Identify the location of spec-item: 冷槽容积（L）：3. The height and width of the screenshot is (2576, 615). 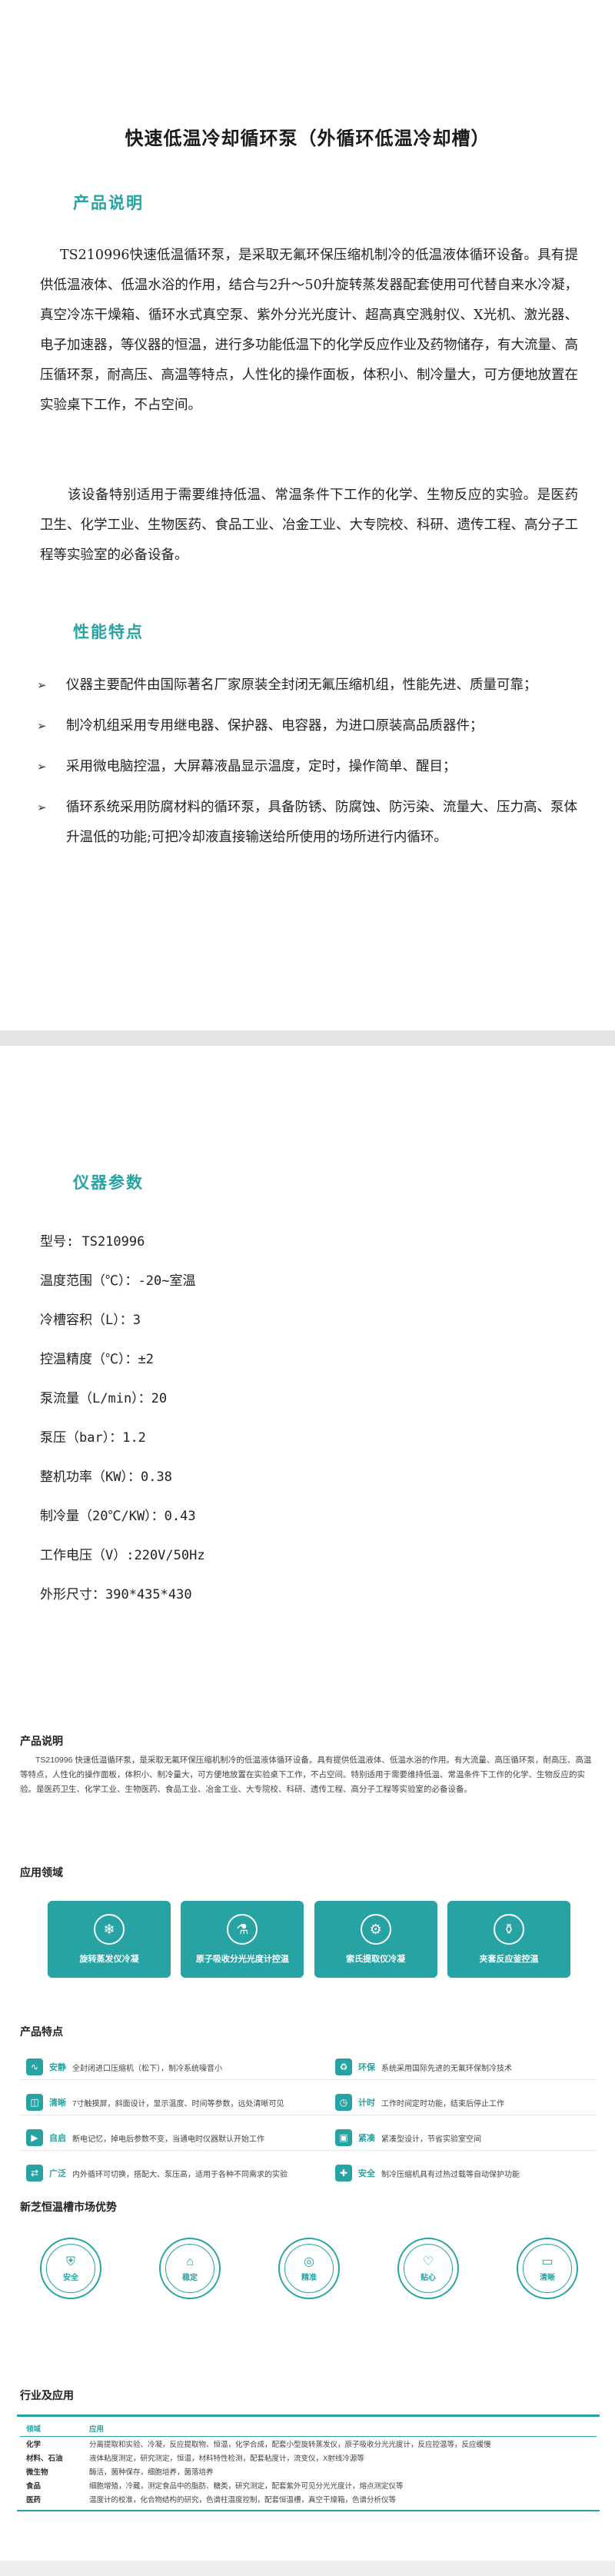
(90, 1320).